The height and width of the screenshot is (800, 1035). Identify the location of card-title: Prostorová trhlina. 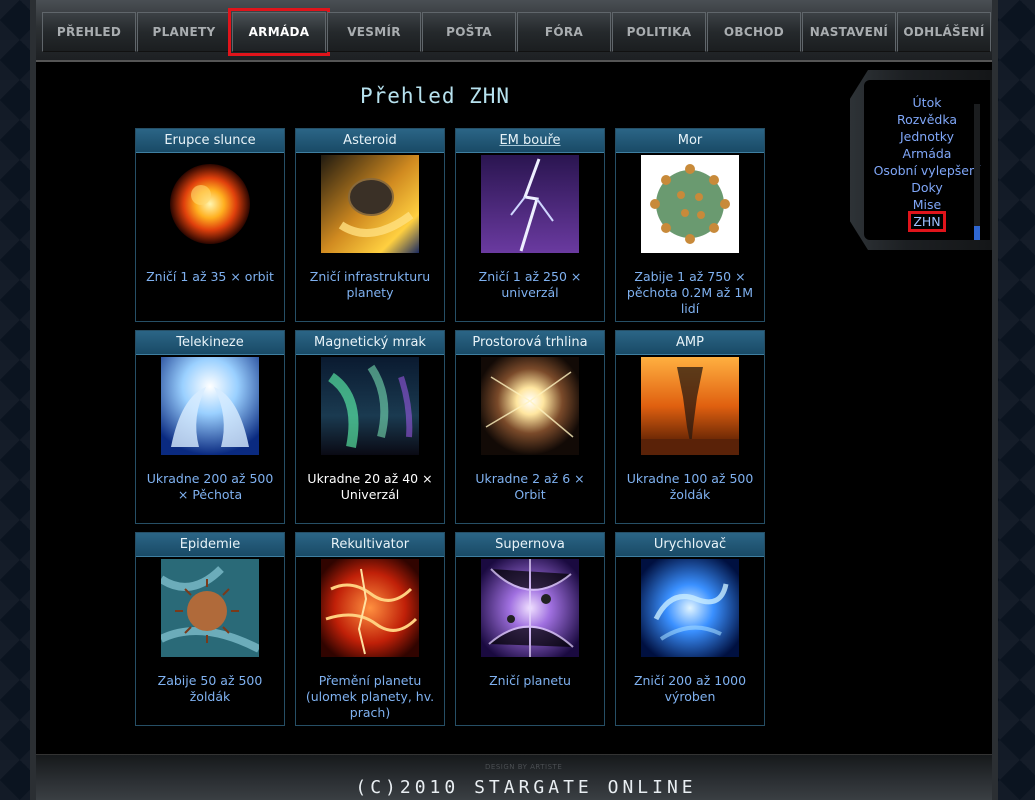
(530, 343).